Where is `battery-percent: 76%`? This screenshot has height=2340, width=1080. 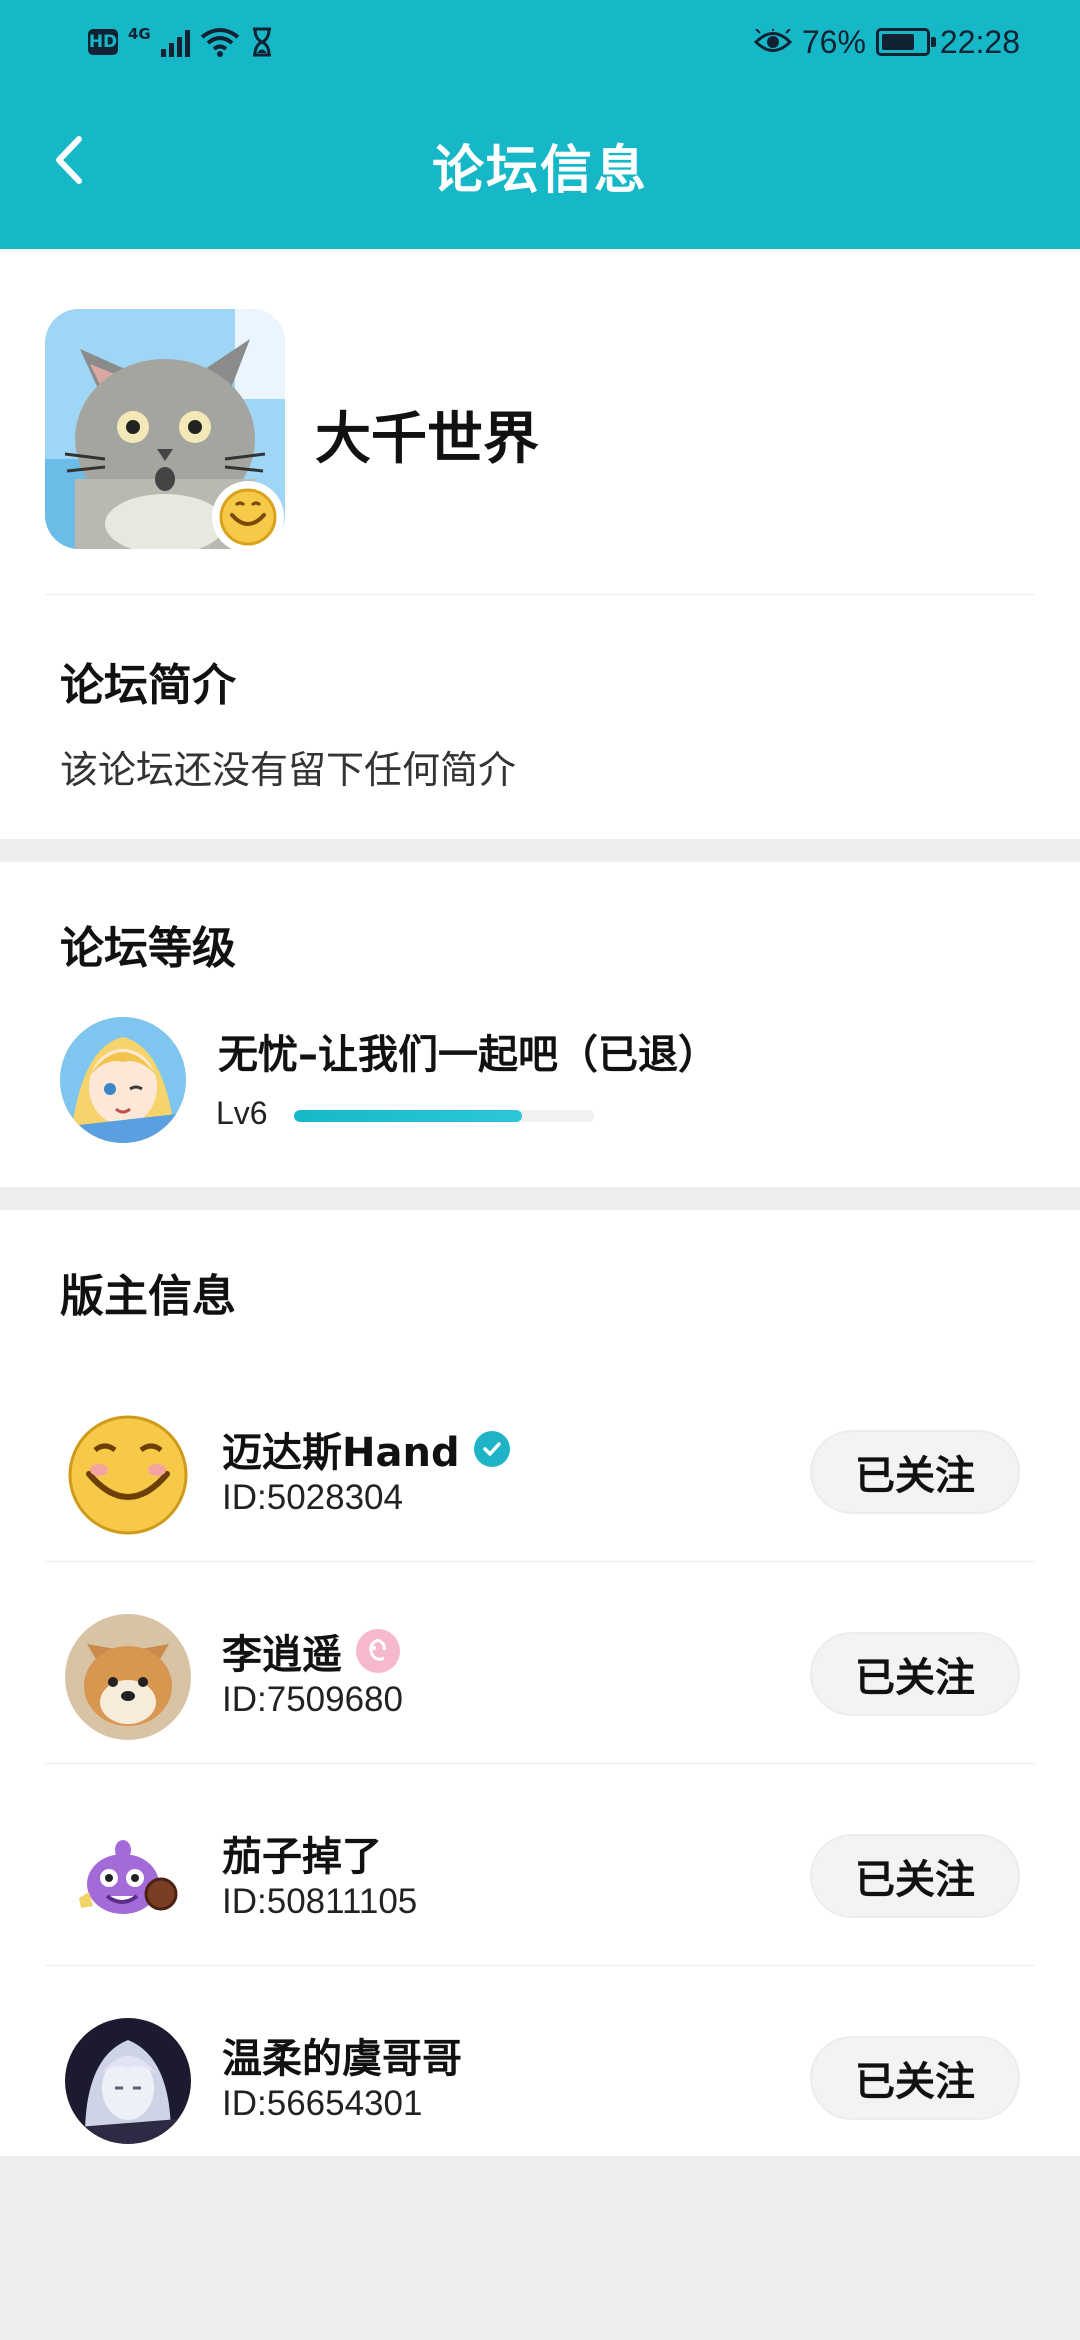 battery-percent: 76% is located at coordinates (833, 41).